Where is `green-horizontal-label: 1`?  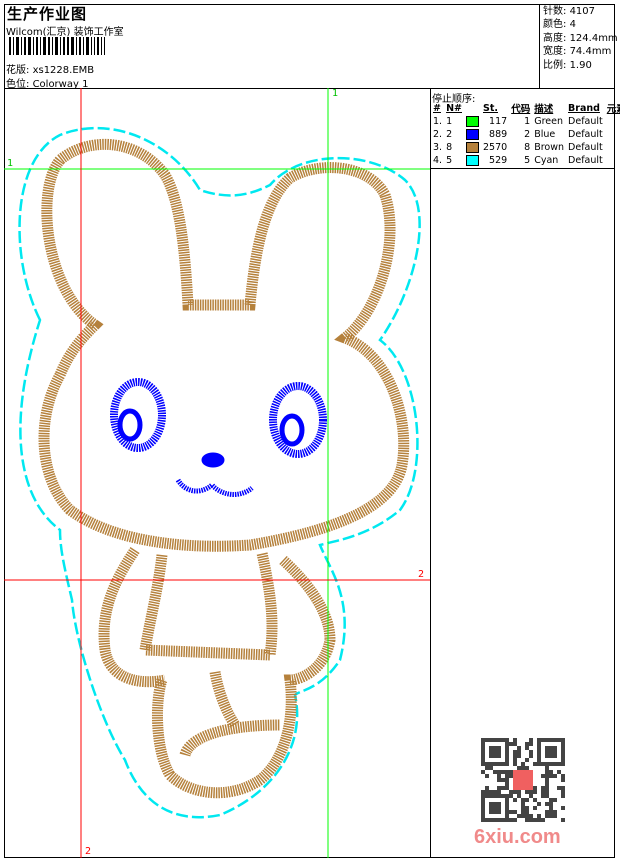
green-horizontal-label: 1 is located at coordinates (10, 163).